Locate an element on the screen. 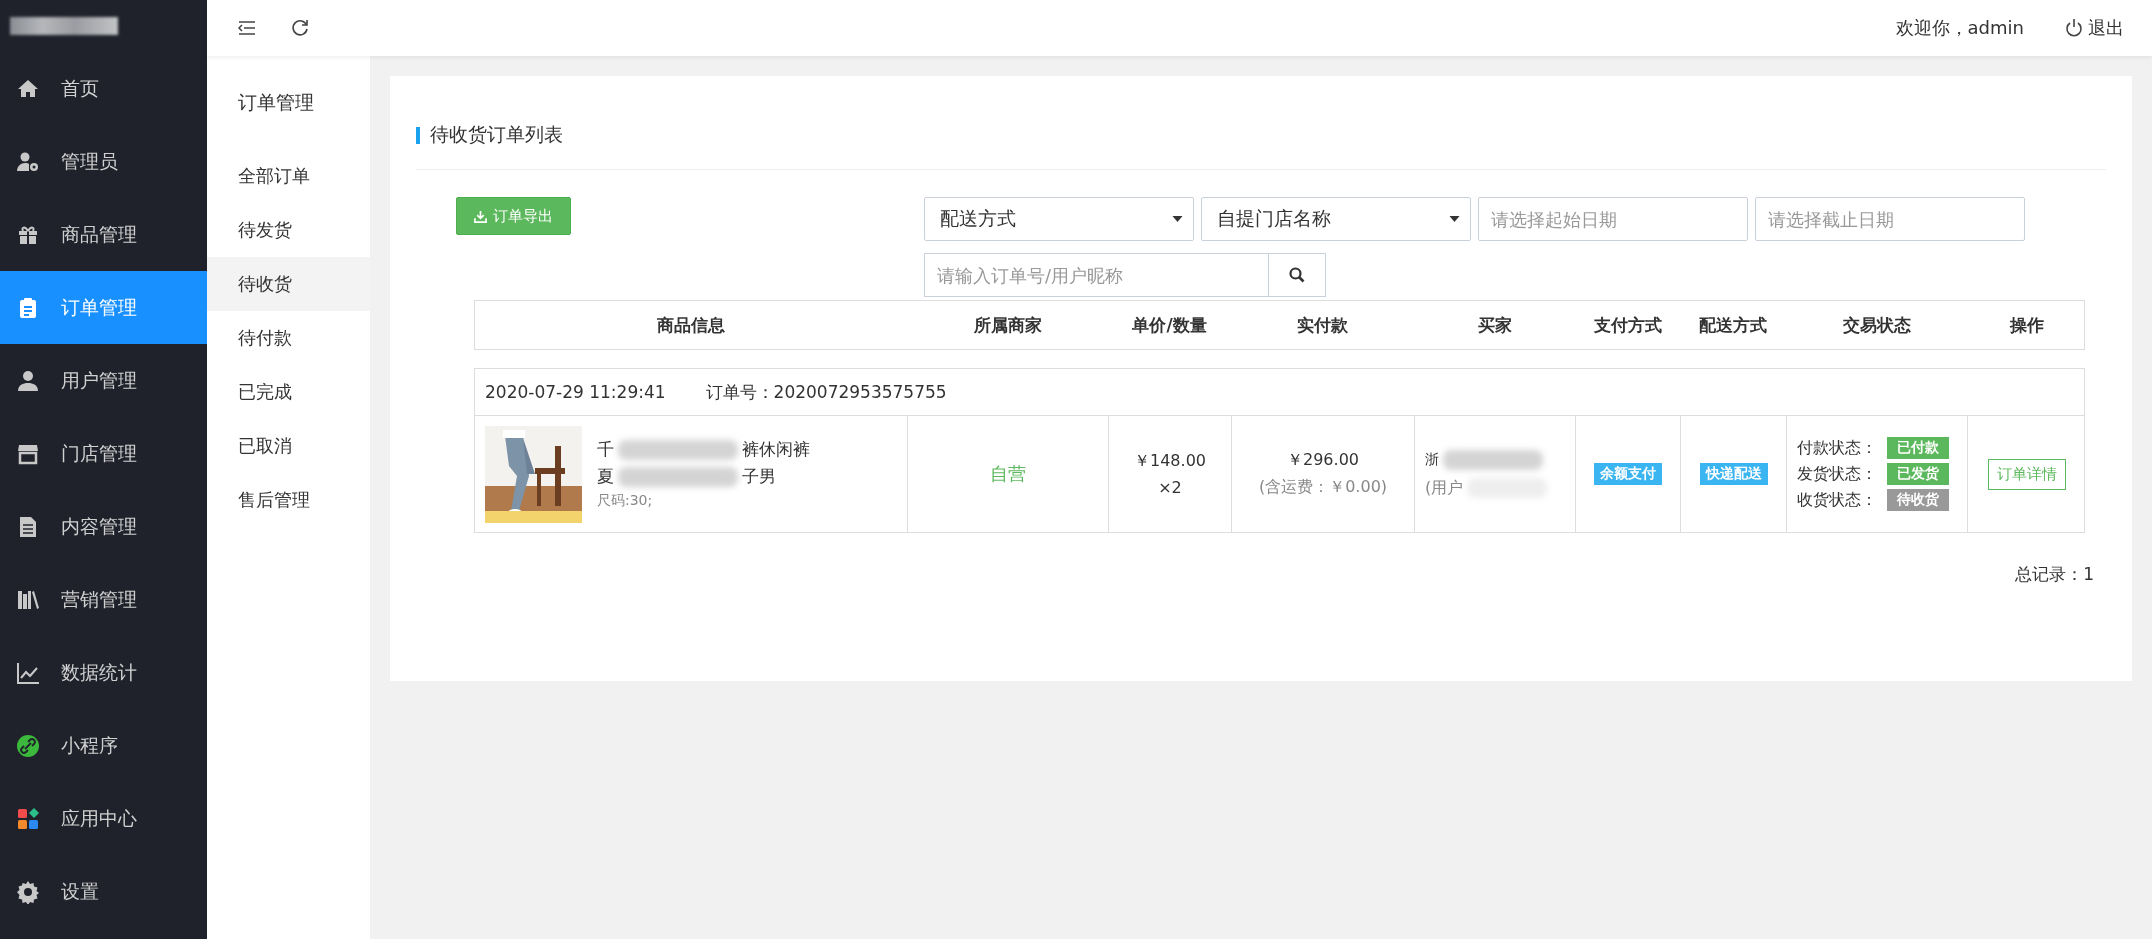 Image resolution: width=2152 pixels, height=939 pixels. merchant-name: 自营 is located at coordinates (1008, 474).